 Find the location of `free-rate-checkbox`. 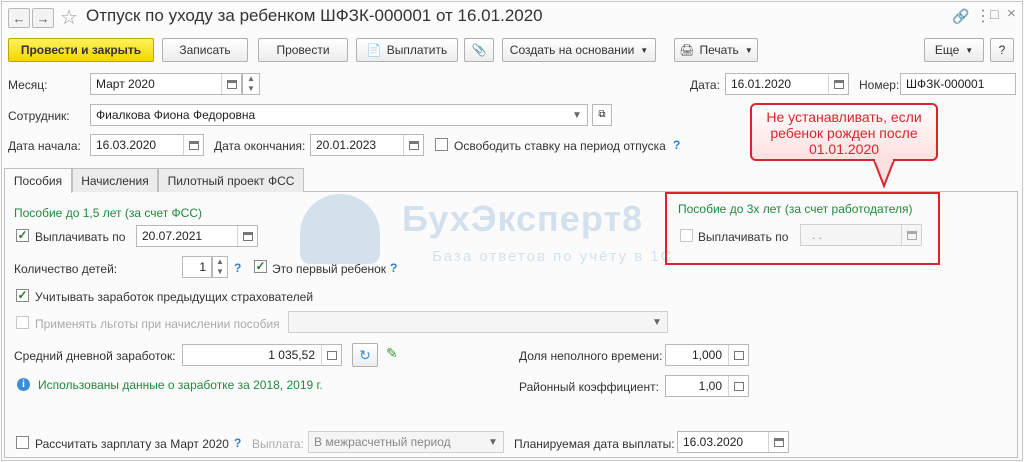

free-rate-checkbox is located at coordinates (441, 144).